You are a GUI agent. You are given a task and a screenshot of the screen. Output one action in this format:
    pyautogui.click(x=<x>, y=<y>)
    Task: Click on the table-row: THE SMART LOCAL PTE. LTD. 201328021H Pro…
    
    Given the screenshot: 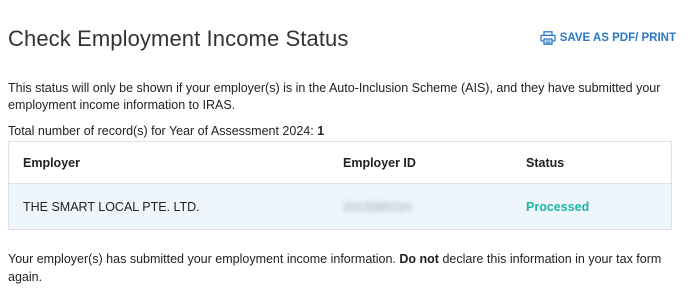 What is the action you would take?
    pyautogui.click(x=340, y=206)
    